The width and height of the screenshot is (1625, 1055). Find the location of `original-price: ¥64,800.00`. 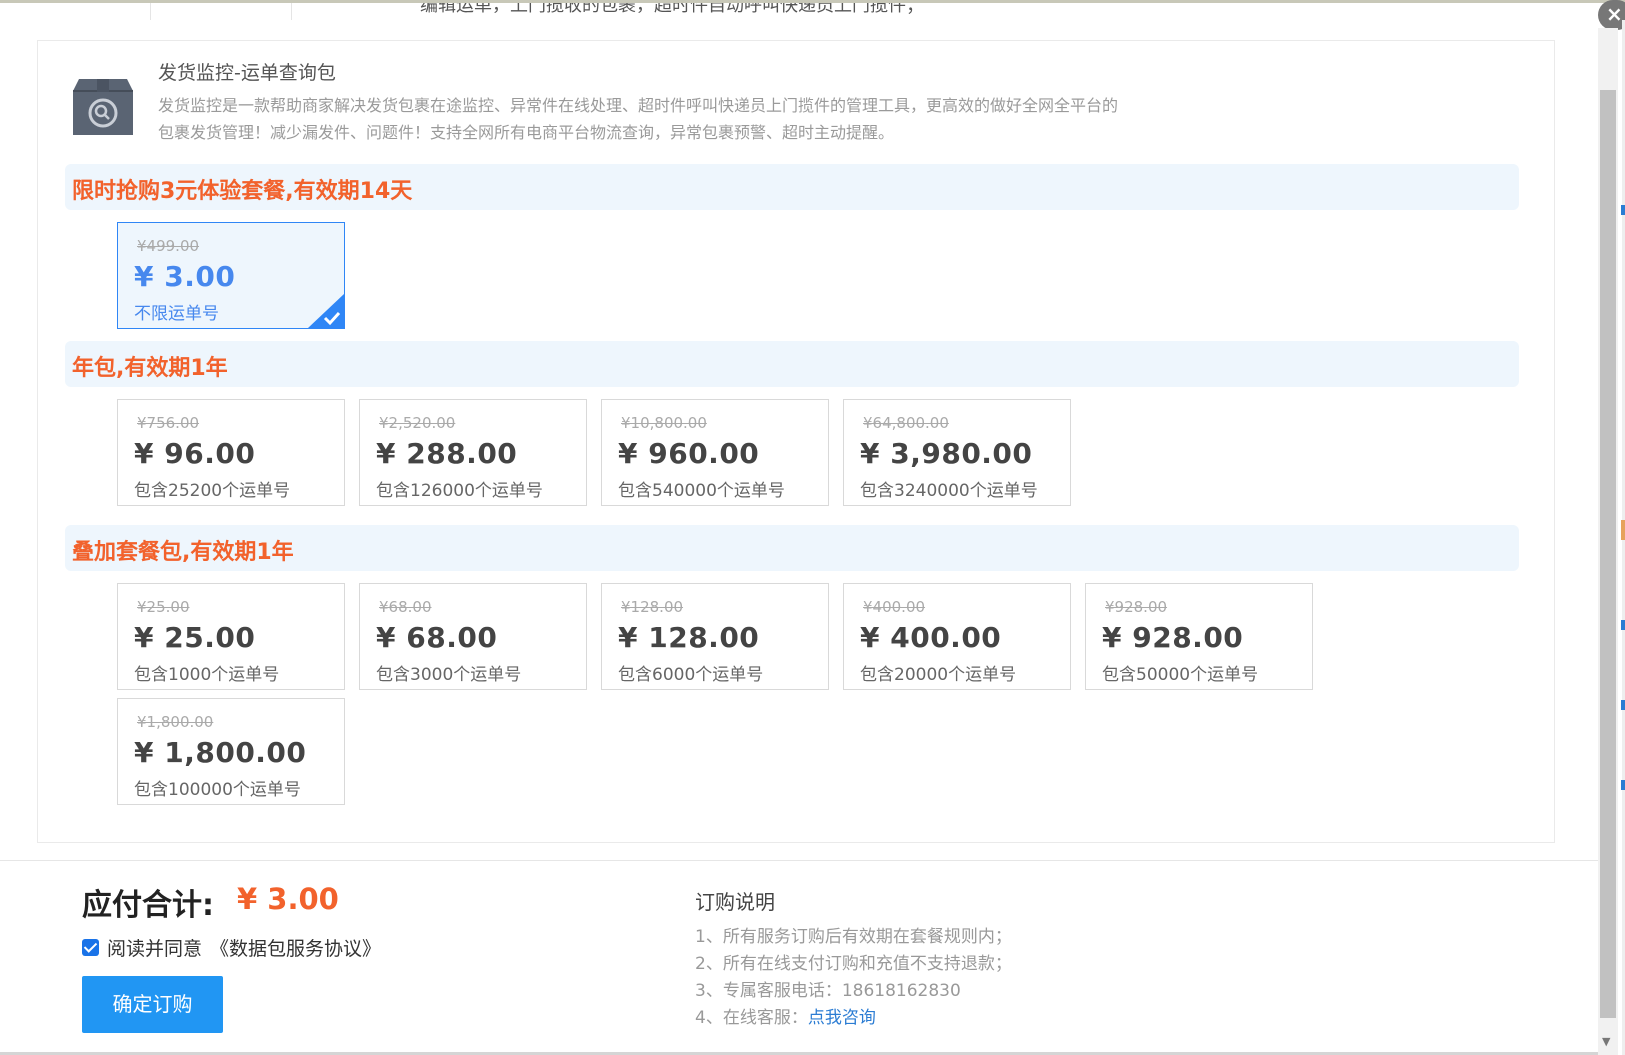

original-price: ¥64,800.00 is located at coordinates (906, 423).